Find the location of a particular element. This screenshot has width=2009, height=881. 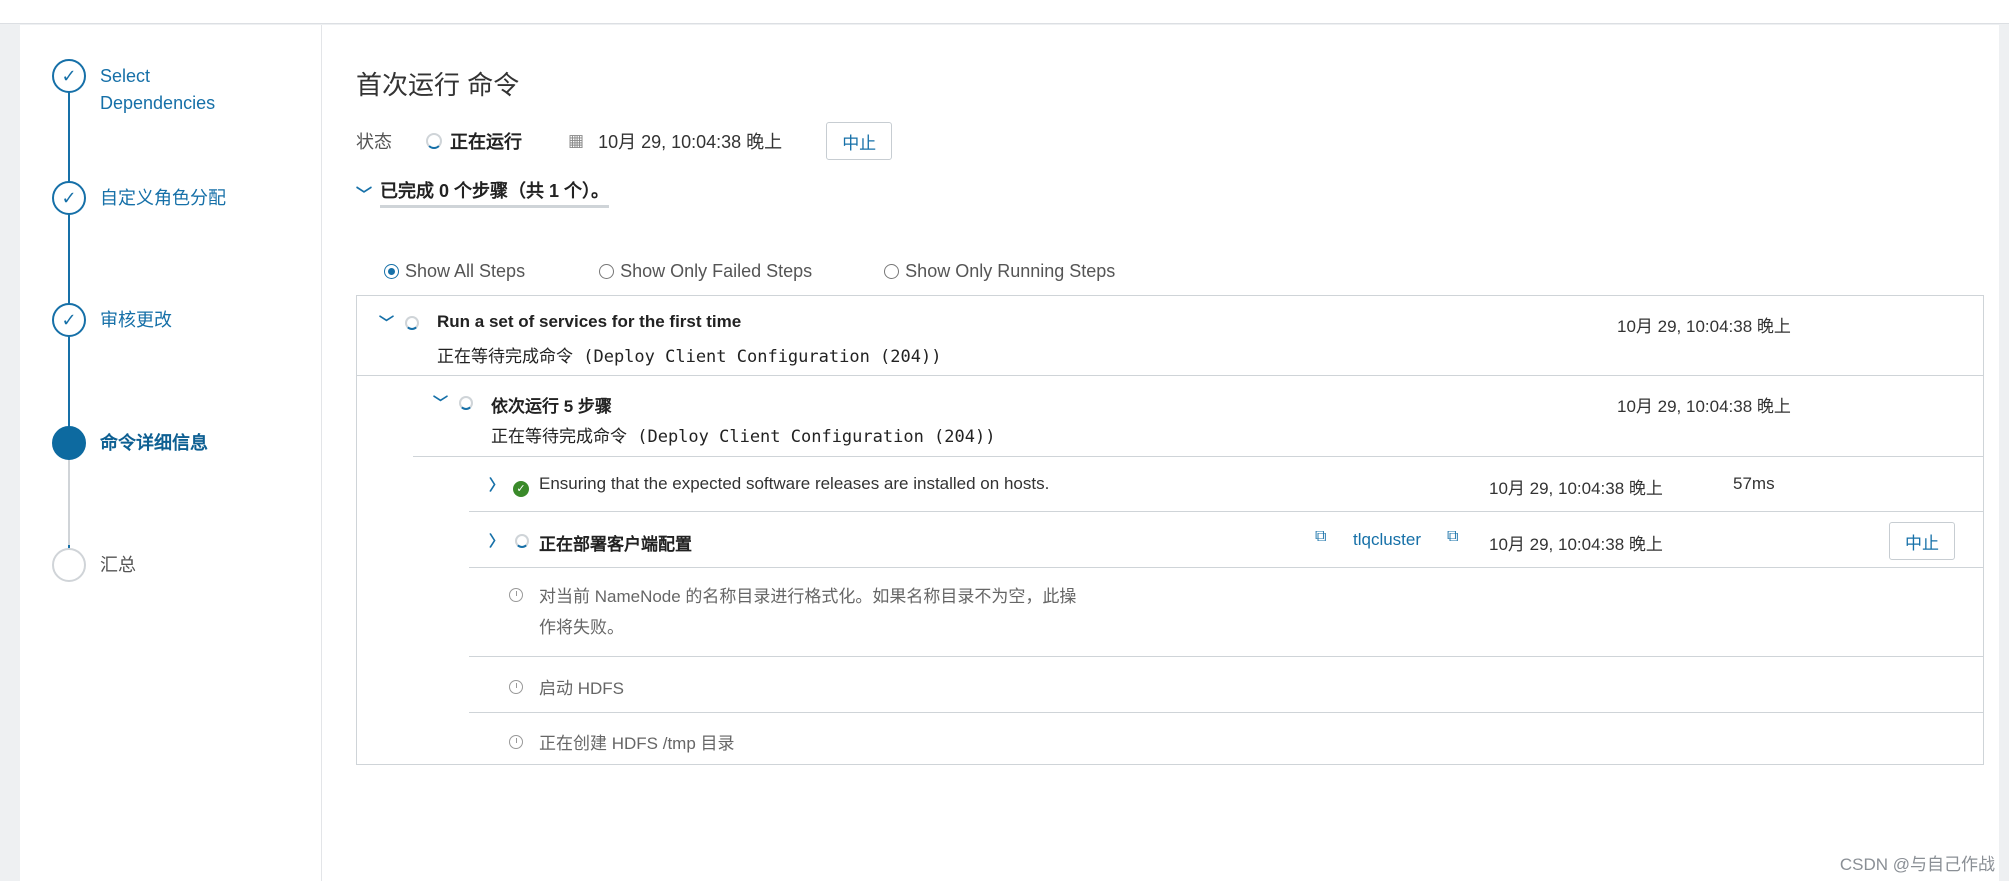

calendar-icon: ▦ is located at coordinates (576, 140).